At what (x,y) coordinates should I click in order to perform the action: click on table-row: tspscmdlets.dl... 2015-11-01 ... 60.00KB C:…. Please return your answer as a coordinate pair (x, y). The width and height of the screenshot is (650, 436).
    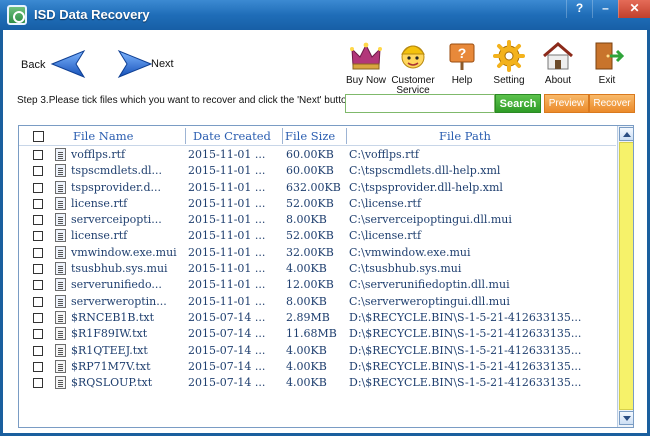
    Looking at the image, I should click on (317, 171).